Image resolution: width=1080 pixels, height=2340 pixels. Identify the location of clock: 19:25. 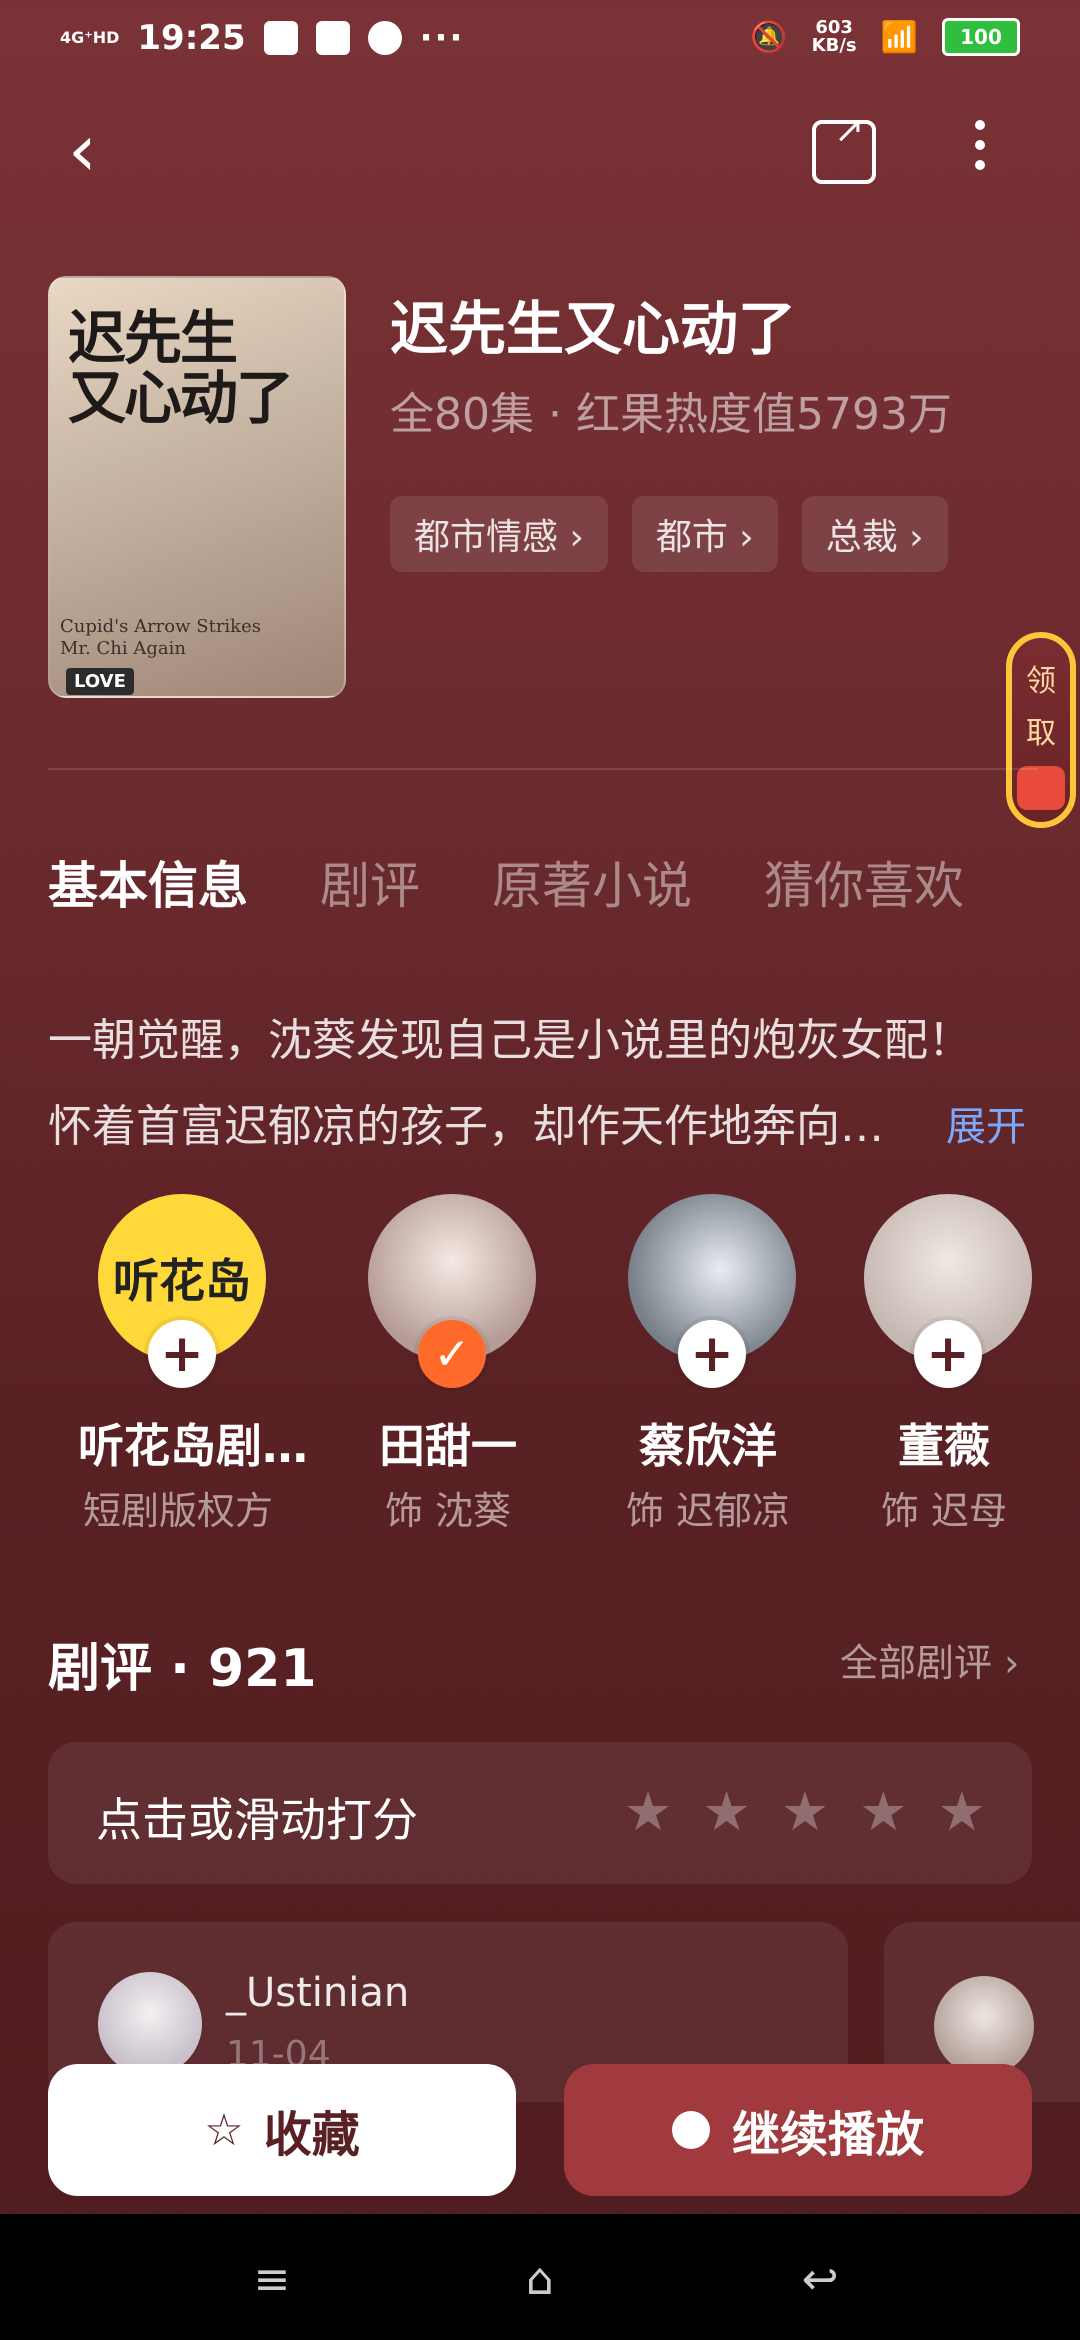
(191, 38).